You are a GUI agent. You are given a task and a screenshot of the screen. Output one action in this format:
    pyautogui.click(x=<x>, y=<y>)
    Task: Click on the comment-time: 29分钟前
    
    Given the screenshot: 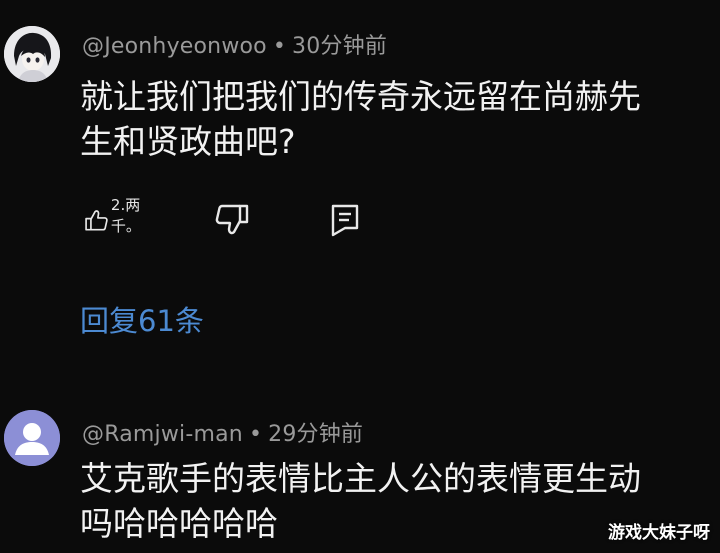 What is the action you would take?
    pyautogui.click(x=316, y=434)
    